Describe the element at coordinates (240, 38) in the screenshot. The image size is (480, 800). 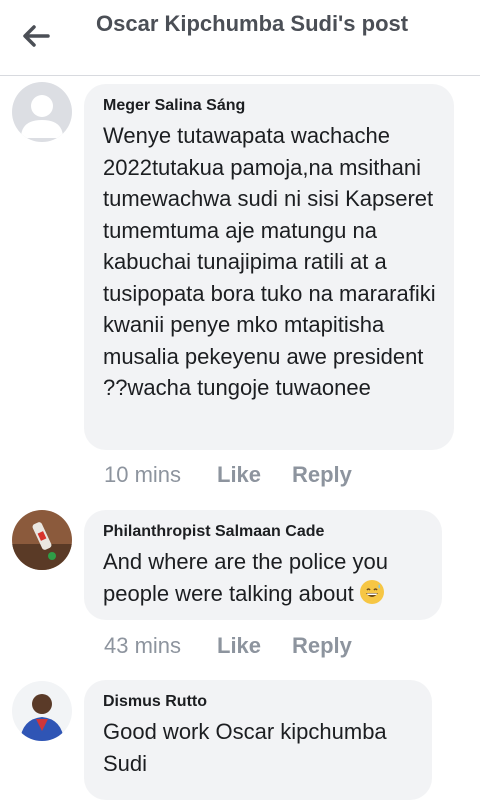
I see `post-header: Oscar Kipchumba Sudi's post` at that location.